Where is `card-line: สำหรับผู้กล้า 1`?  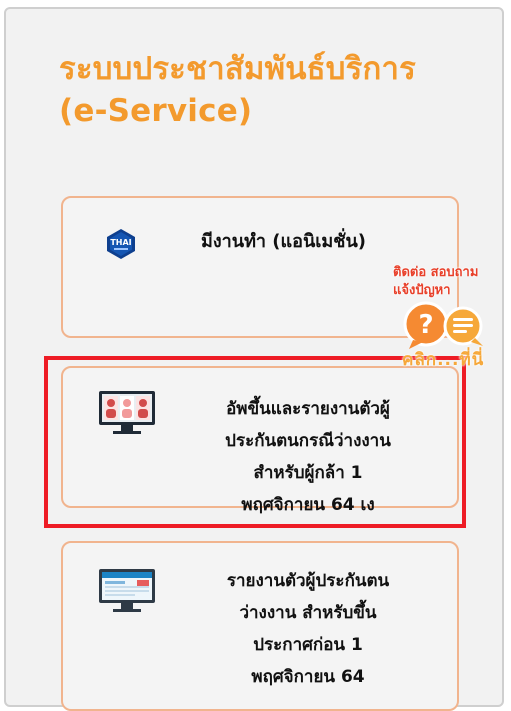 card-line: สำหรับผู้กล้า 1 is located at coordinates (308, 473).